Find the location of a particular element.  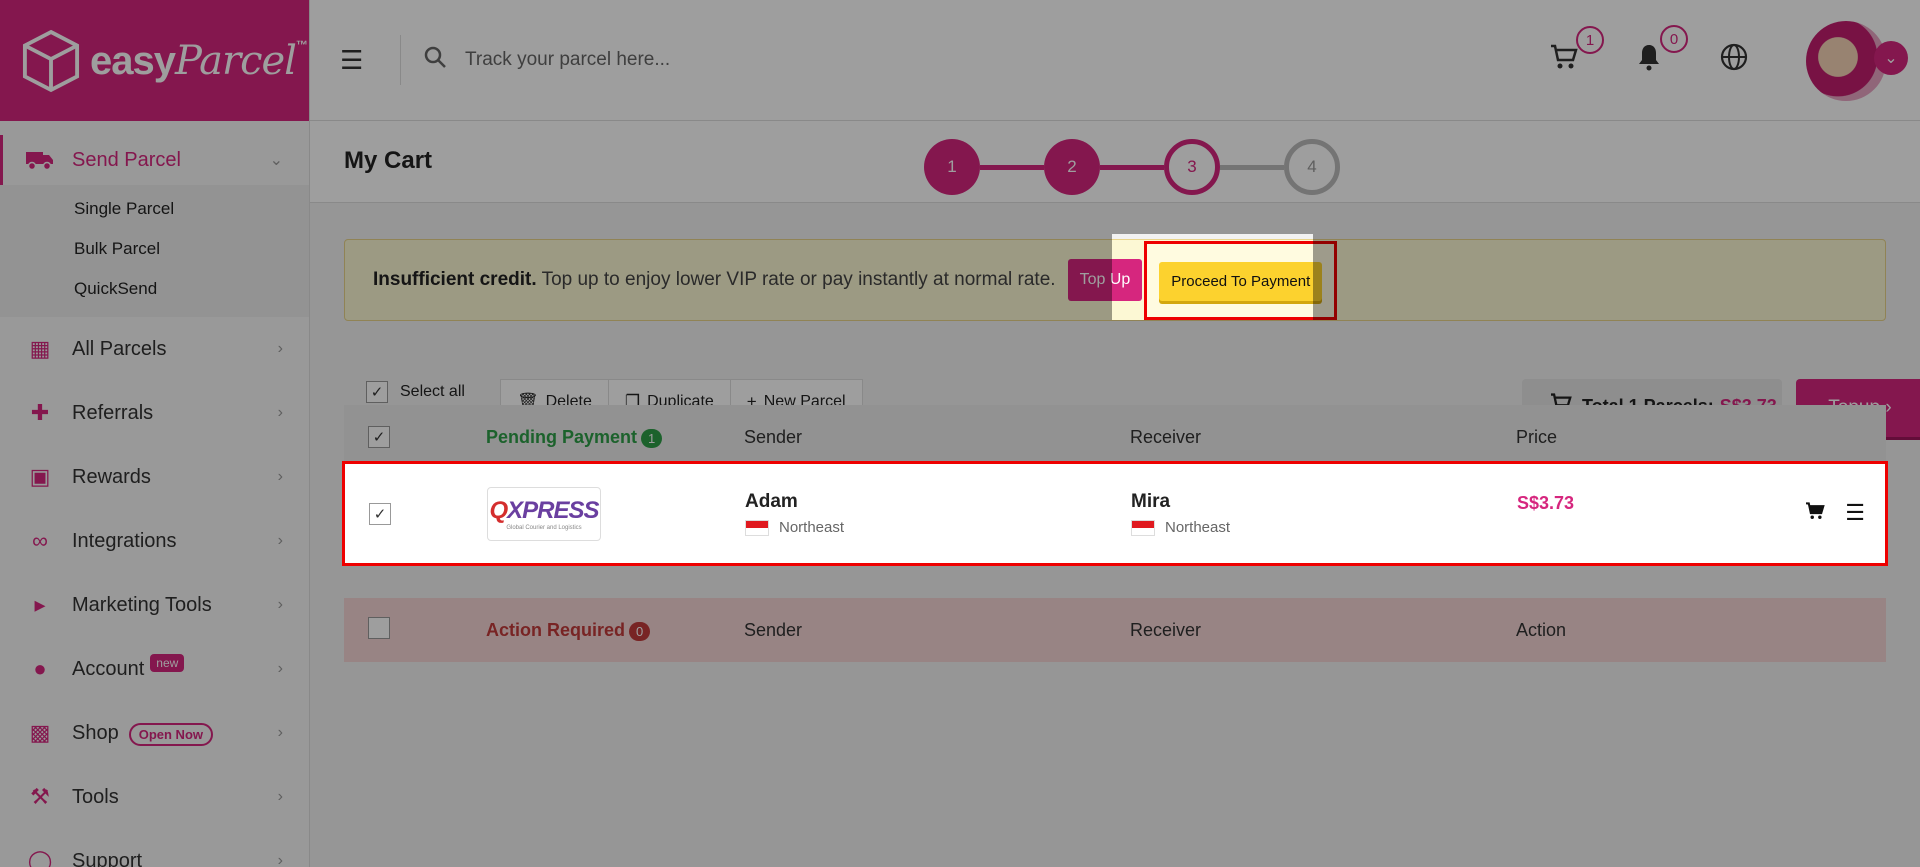

sidebar-item-support: ◯ Support › is located at coordinates (154, 848).